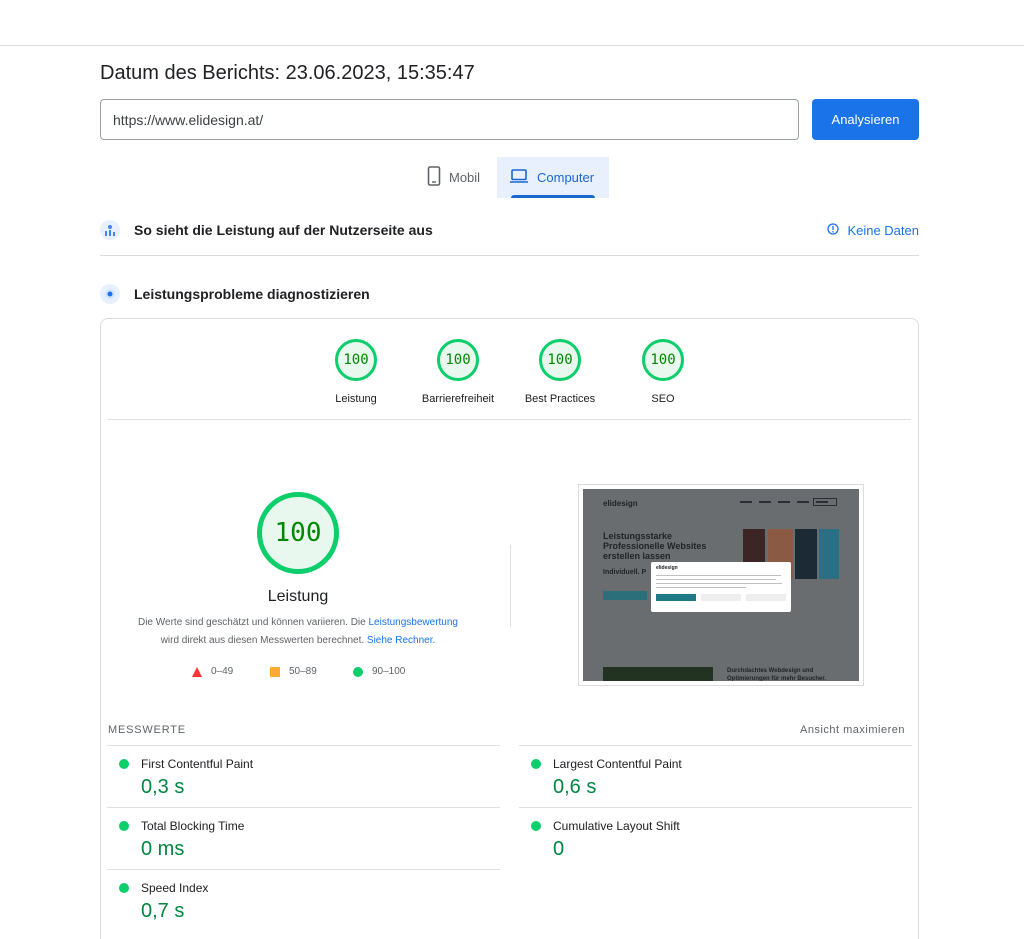  Describe the element at coordinates (356, 399) in the screenshot. I see `gauge-label: Leistung` at that location.